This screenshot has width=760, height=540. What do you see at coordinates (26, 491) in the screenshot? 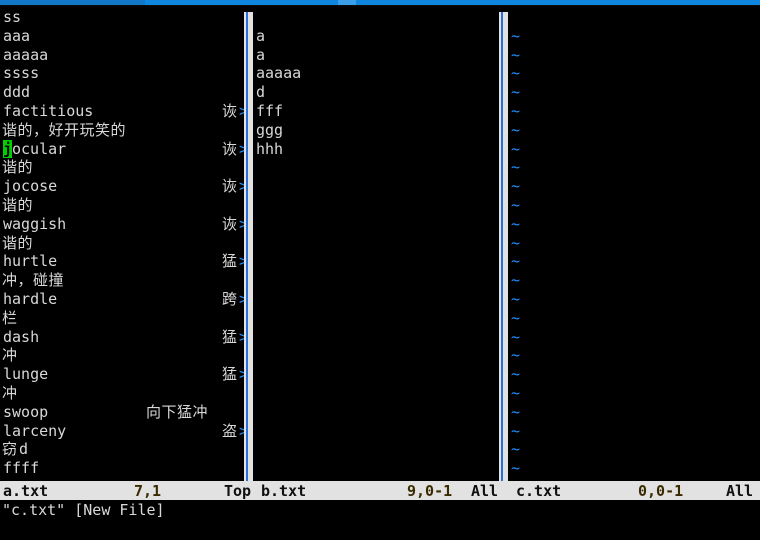
I see `statusline-file-a: a.txt` at bounding box center [26, 491].